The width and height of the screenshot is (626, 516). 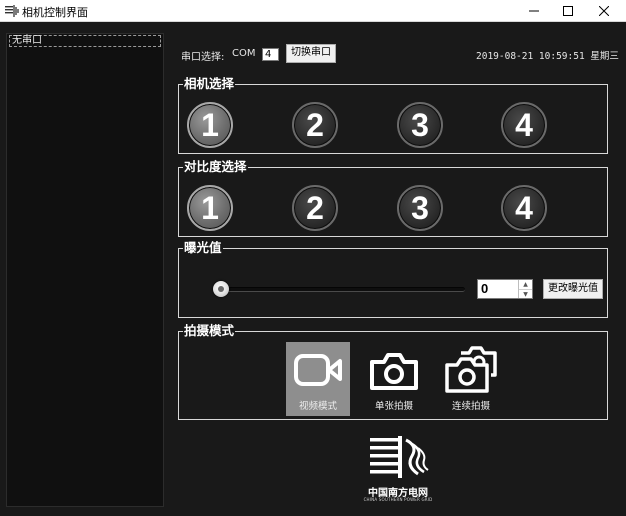 What do you see at coordinates (399, 457) in the screenshot?
I see `power-grid-logo-icon` at bounding box center [399, 457].